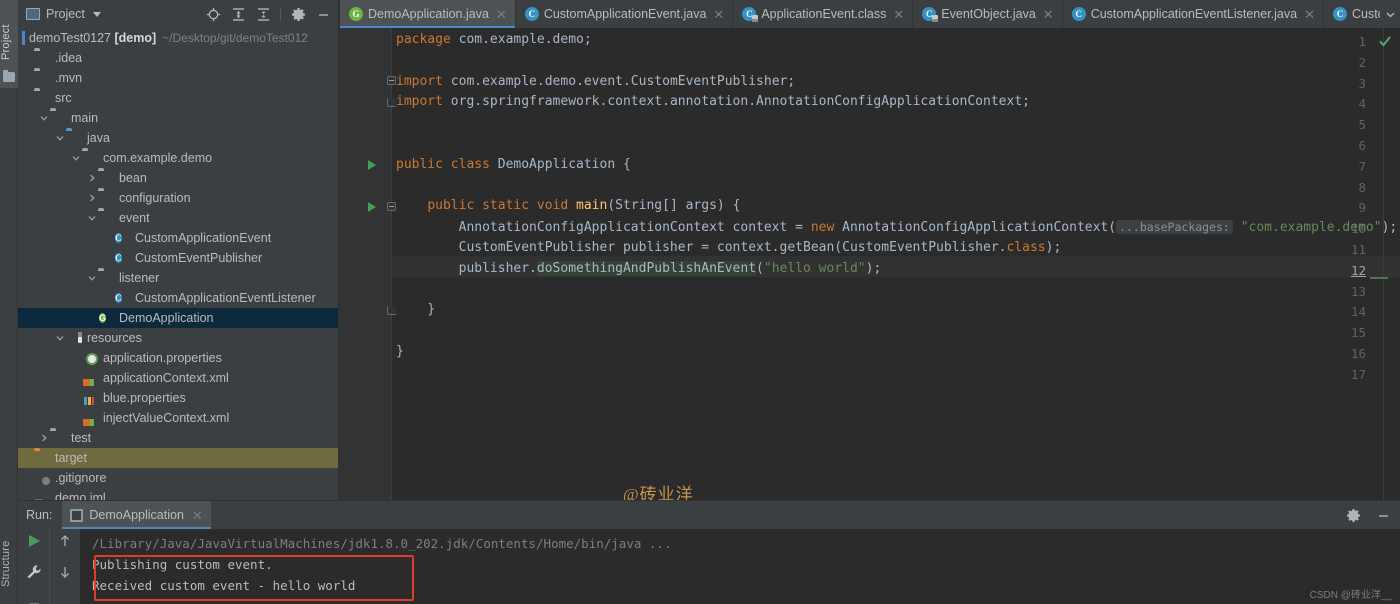 The image size is (1400, 604). Describe the element at coordinates (178, 198) in the screenshot. I see `tree-row: configuration` at that location.